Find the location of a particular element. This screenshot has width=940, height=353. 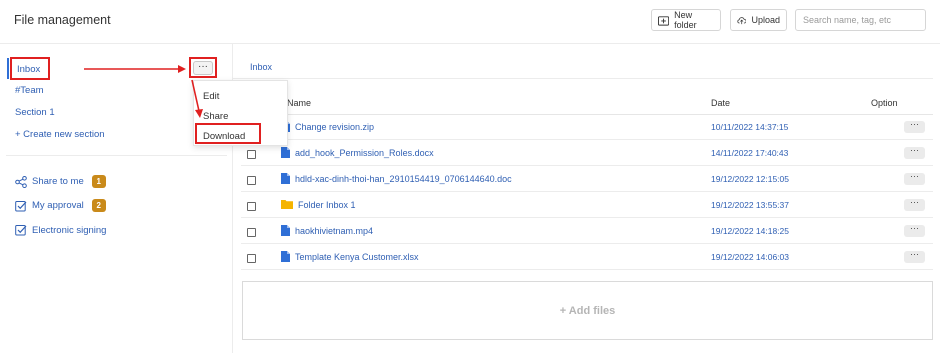

file-date: 19/12/2022 14:18:25 is located at coordinates (750, 231).